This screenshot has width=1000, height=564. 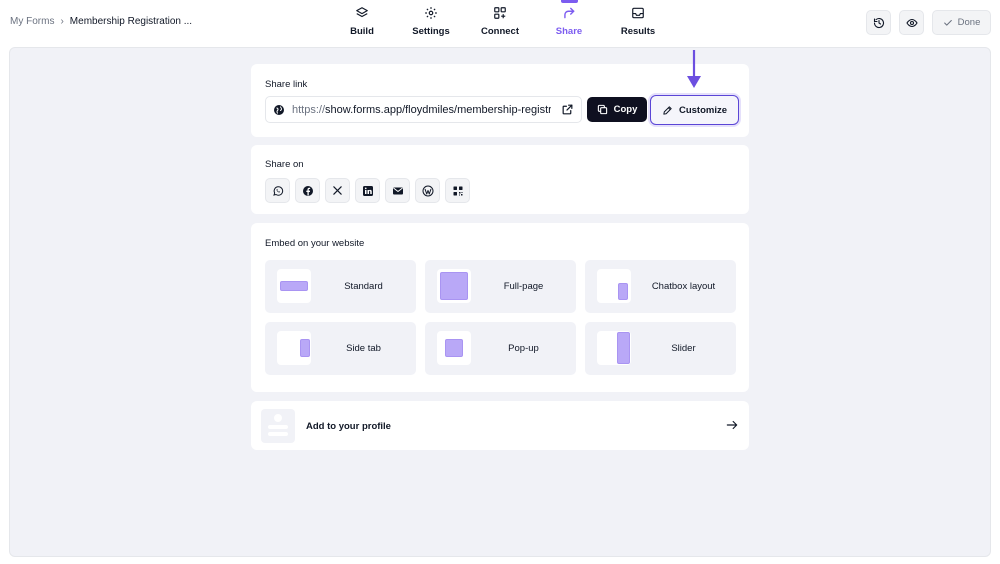 What do you see at coordinates (567, 109) in the screenshot?
I see `external-link-icon` at bounding box center [567, 109].